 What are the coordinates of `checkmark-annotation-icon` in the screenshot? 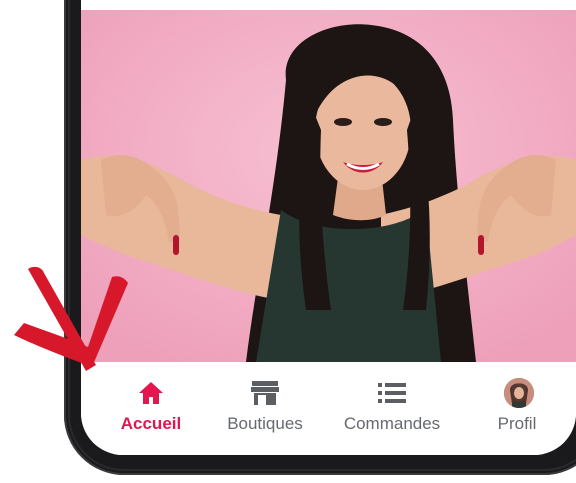 It's located at (71, 318).